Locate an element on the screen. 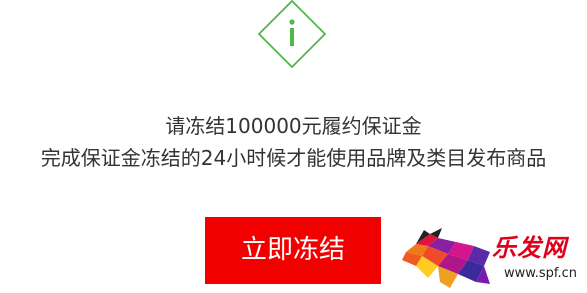 This screenshot has width=587, height=293. freeze-now-button: 立即冻结 is located at coordinates (293, 250).